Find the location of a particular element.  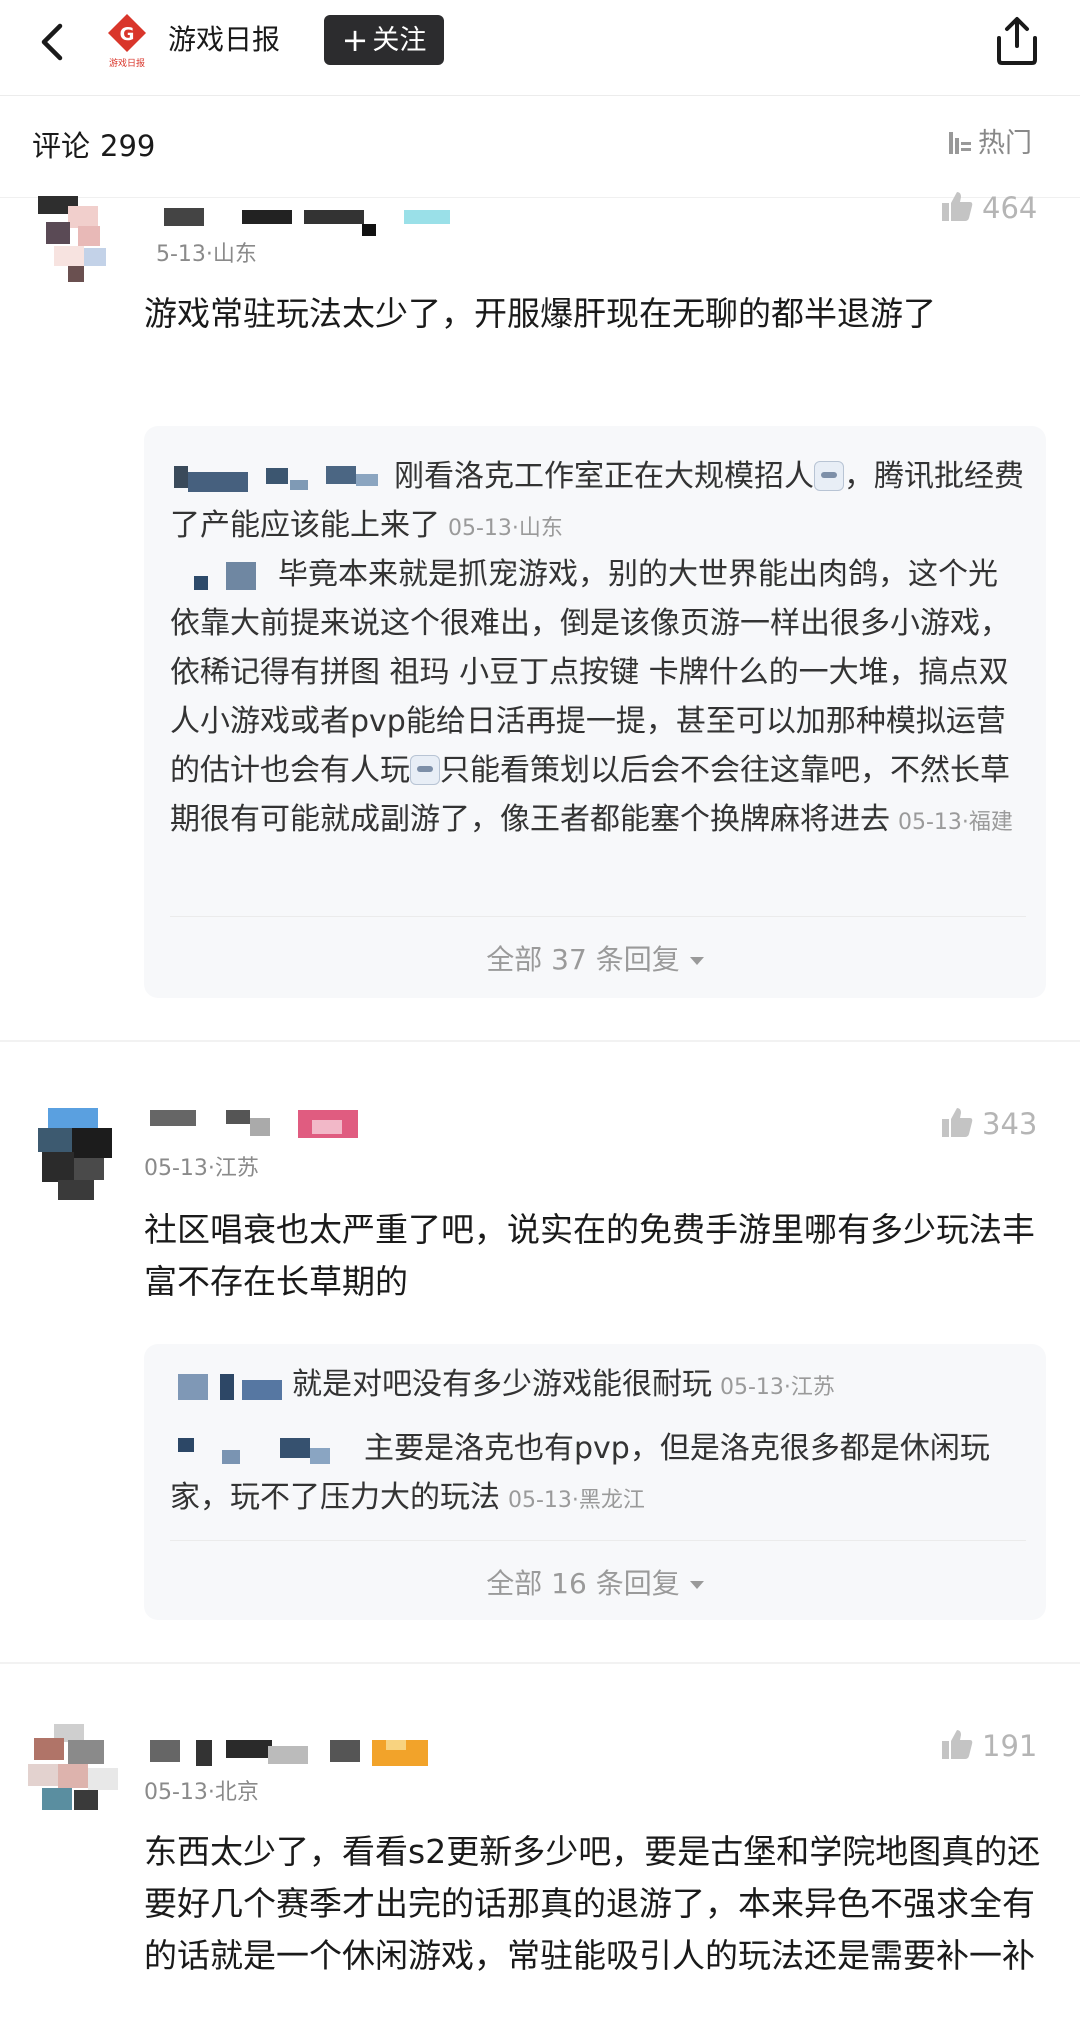

comment-text: 社区唱衰也太严重了吧，说实在的免费手游里哪有多少玩法丰富不存在长草期的 is located at coordinates (594, 1256).